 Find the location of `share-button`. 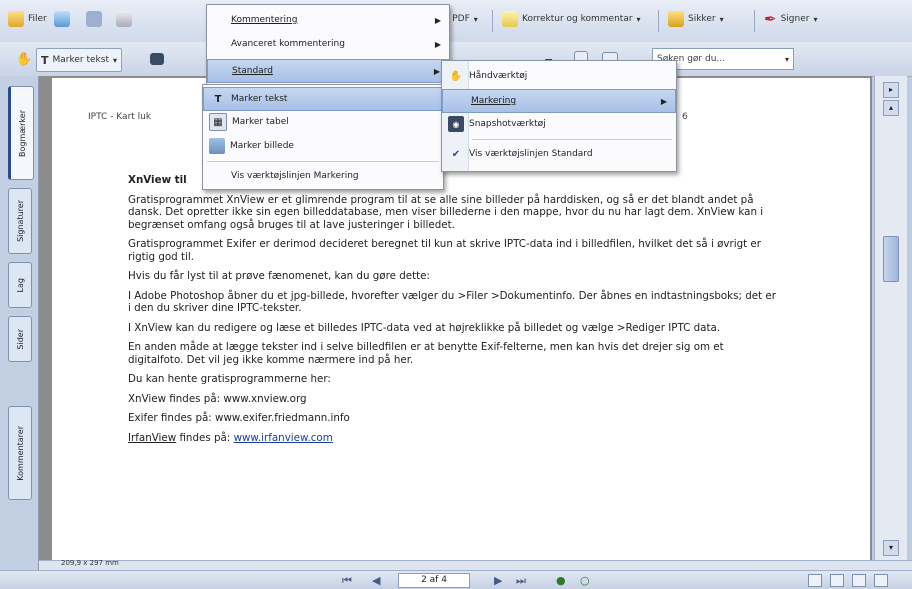

share-button is located at coordinates (94, 19).